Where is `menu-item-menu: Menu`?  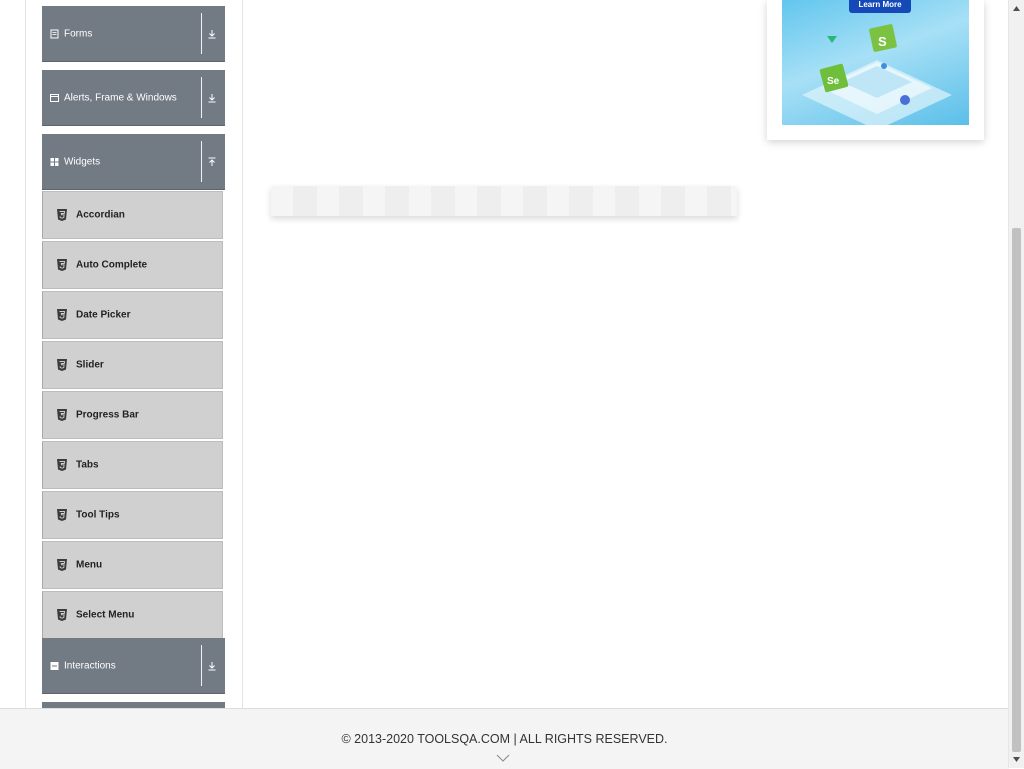
menu-item-menu: Menu is located at coordinates (132, 565).